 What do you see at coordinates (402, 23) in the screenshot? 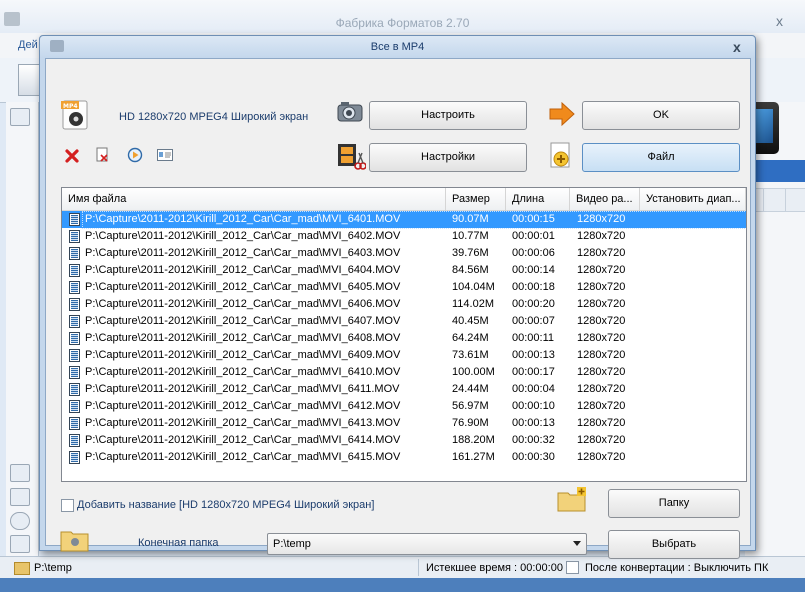
I see `main-window-title: Фабрика Форматов 2.70` at bounding box center [402, 23].